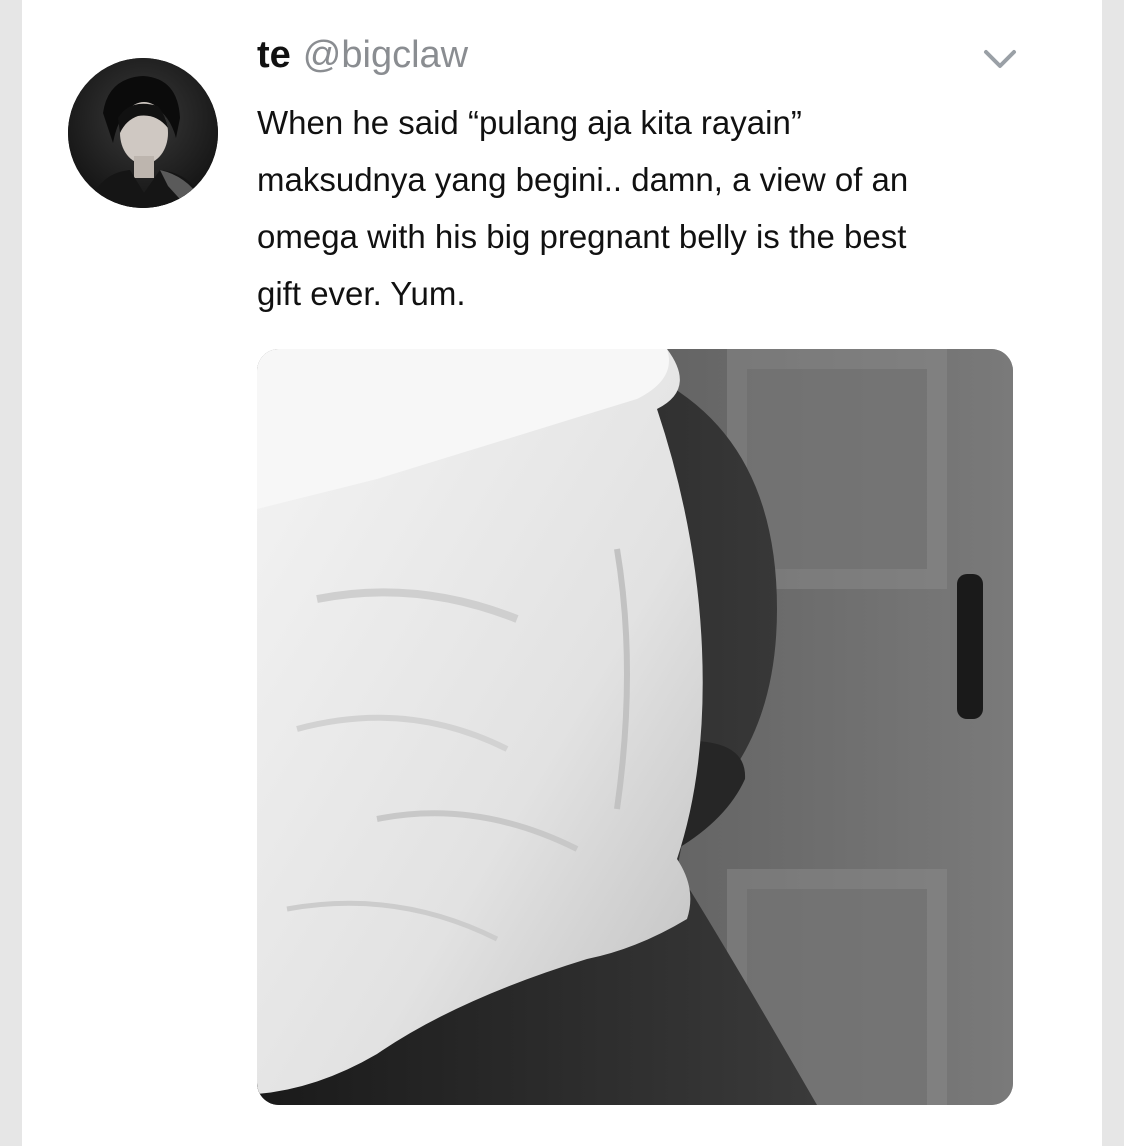  What do you see at coordinates (274, 55) in the screenshot?
I see `display-name: te` at bounding box center [274, 55].